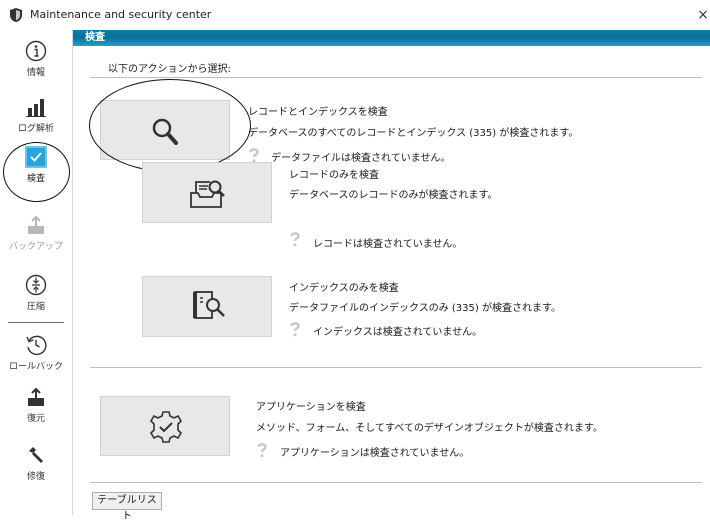 The width and height of the screenshot is (710, 525). What do you see at coordinates (35, 307) in the screenshot?
I see `sidebar-item-label: 圧縮` at bounding box center [35, 307].